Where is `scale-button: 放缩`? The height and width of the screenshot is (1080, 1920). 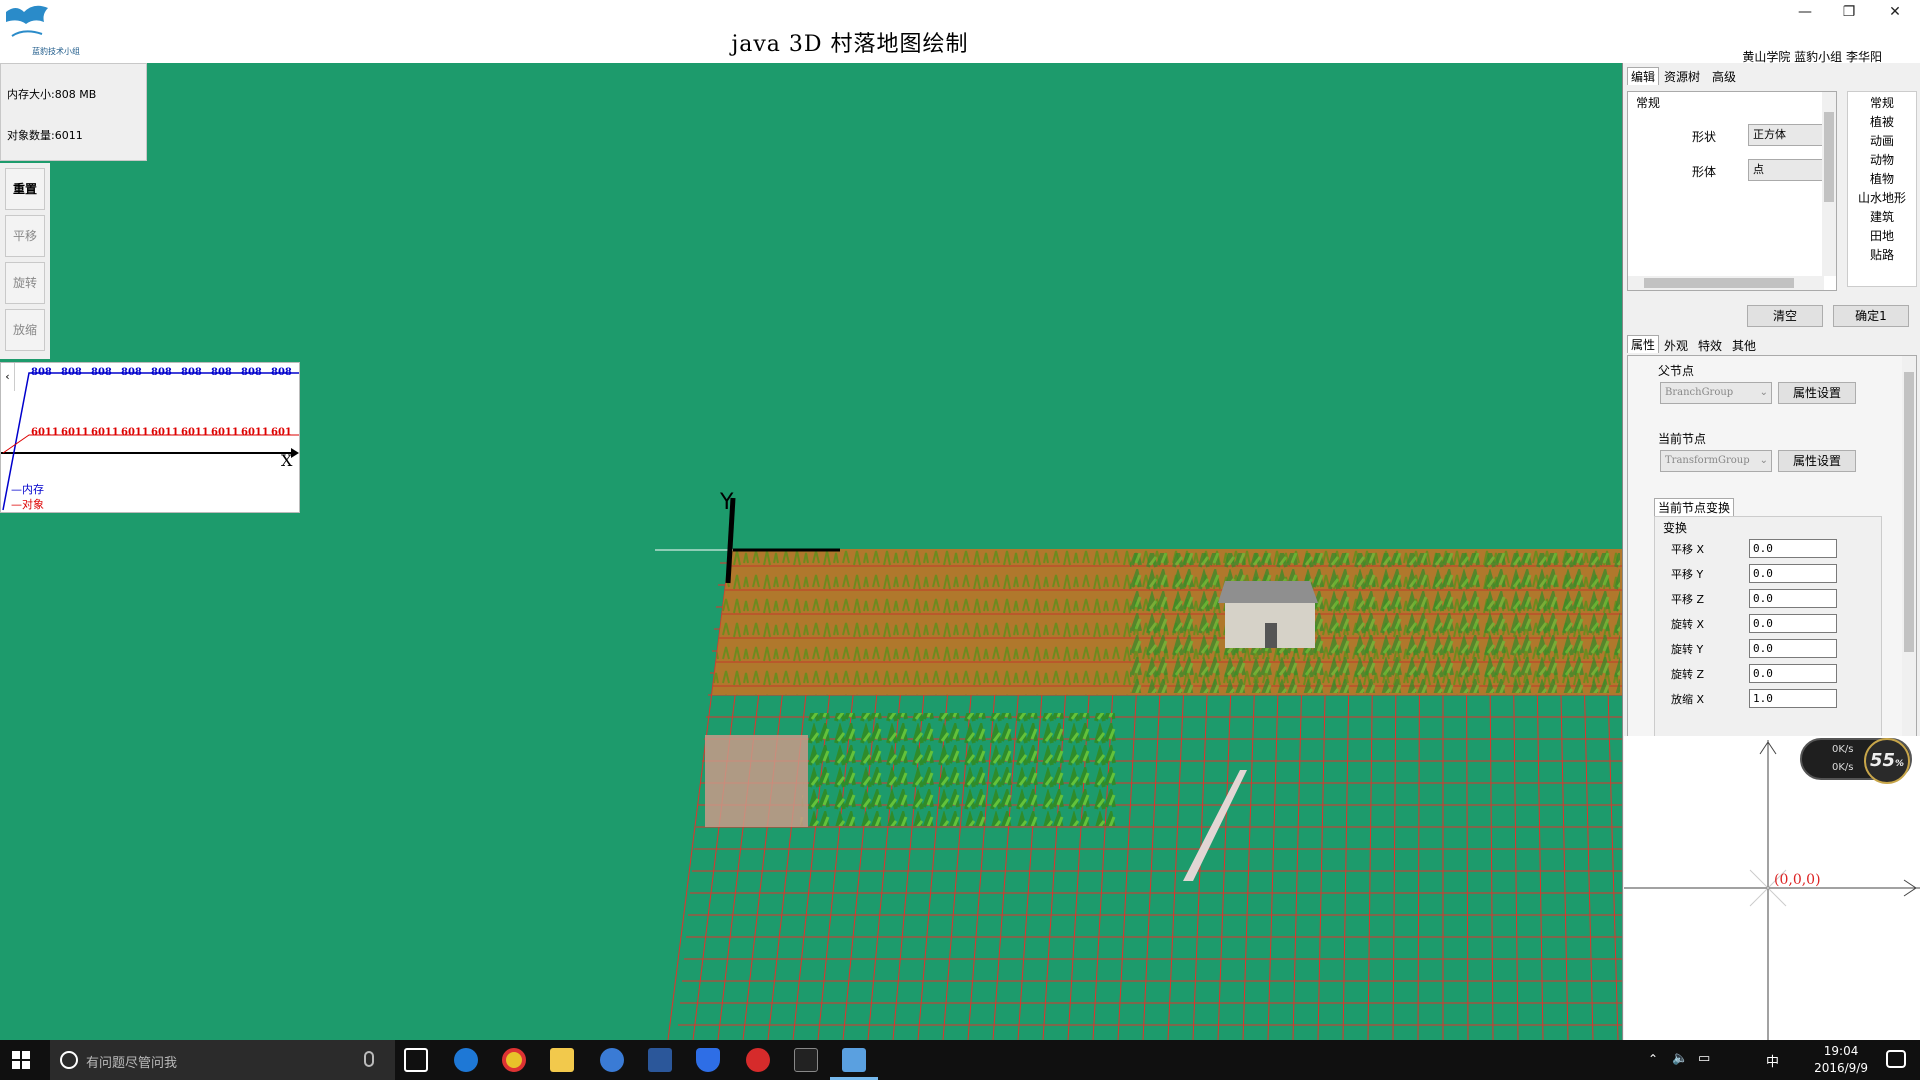 scale-button: 放缩 is located at coordinates (25, 330).